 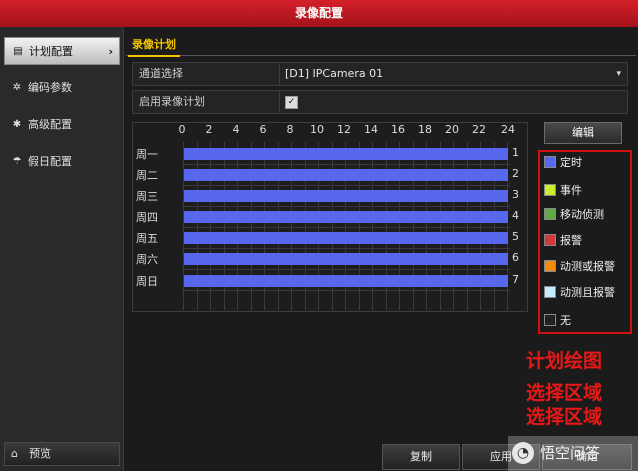 What do you see at coordinates (371, 129) in the screenshot?
I see `hour-label: 14` at bounding box center [371, 129].